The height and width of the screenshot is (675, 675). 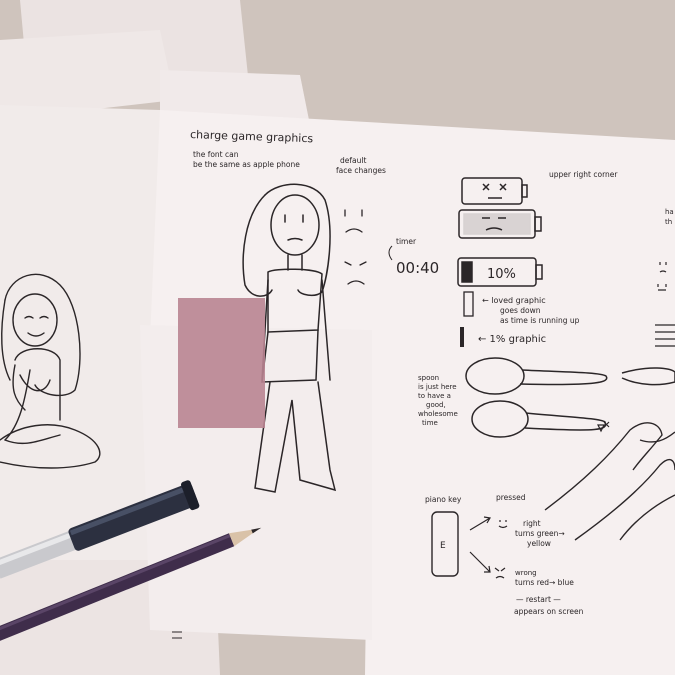 I want to click on spoon-note-line-5: wholesome, so click(x=438, y=414).